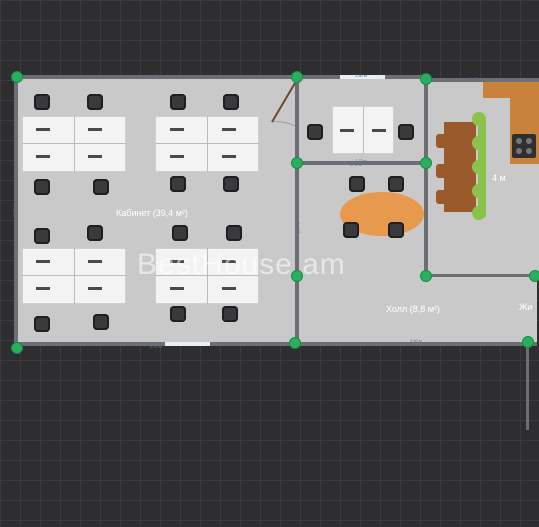  Describe the element at coordinates (14, 210) in the screenshot. I see `dimension-left-side: 6,01 м` at that location.